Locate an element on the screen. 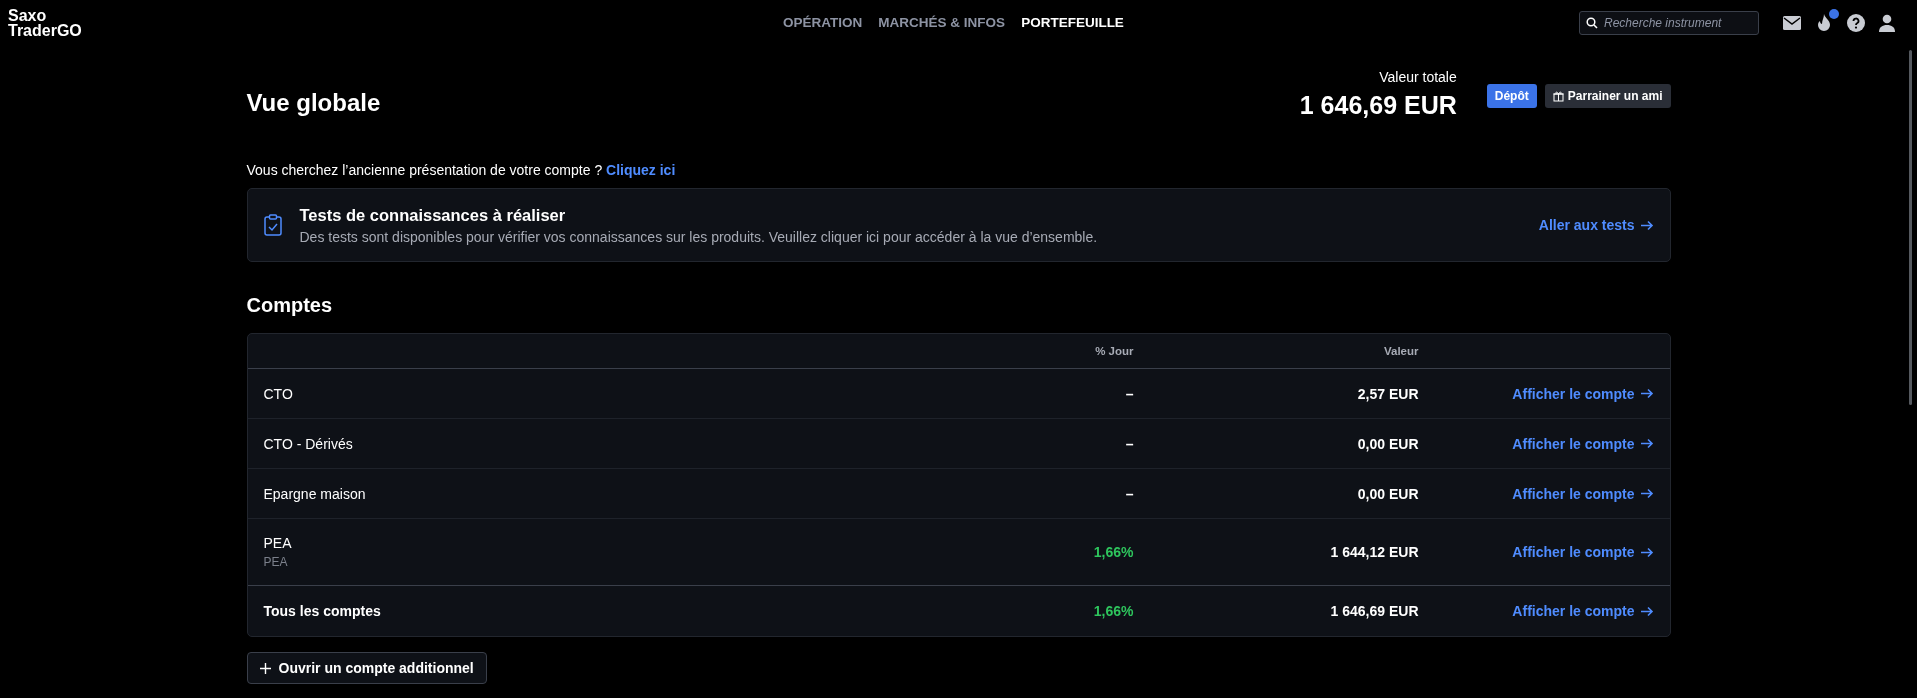 Image resolution: width=1917 pixels, height=698 pixels. account-value: 1 646,69 EUR is located at coordinates (1374, 611).